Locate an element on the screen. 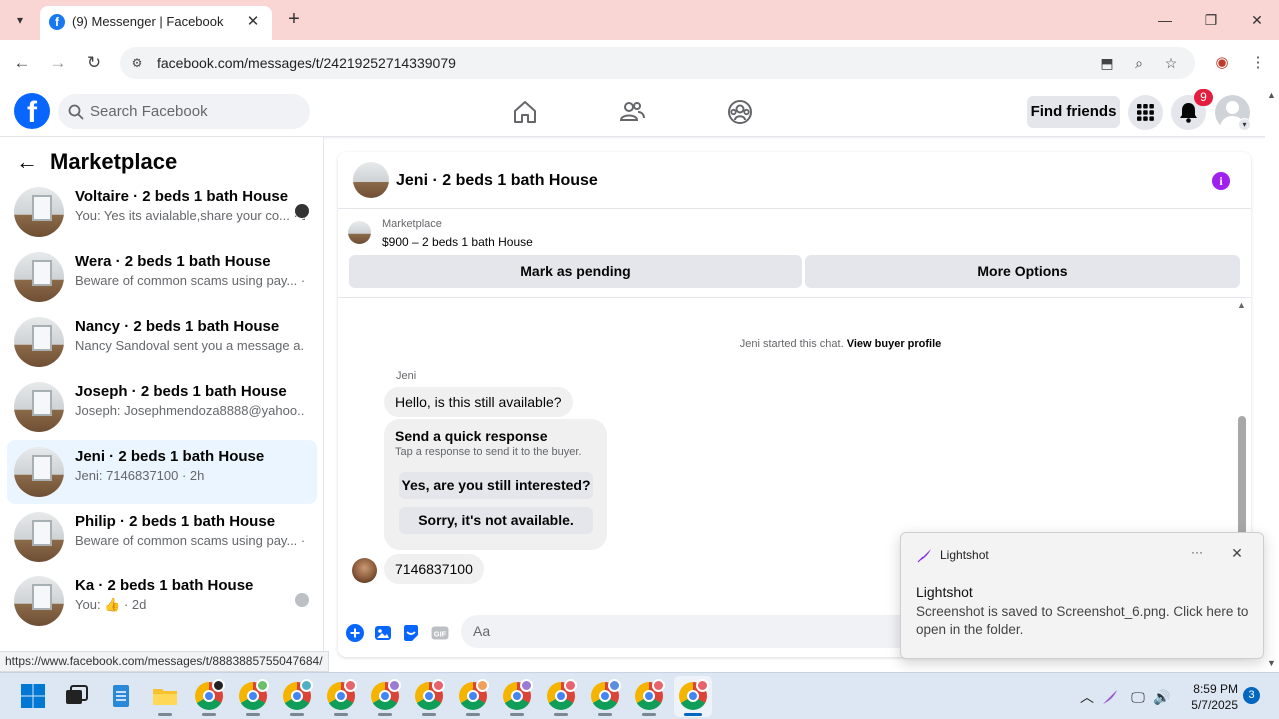 This screenshot has width=1279, height=719. facebook-logo: f is located at coordinates (32, 111).